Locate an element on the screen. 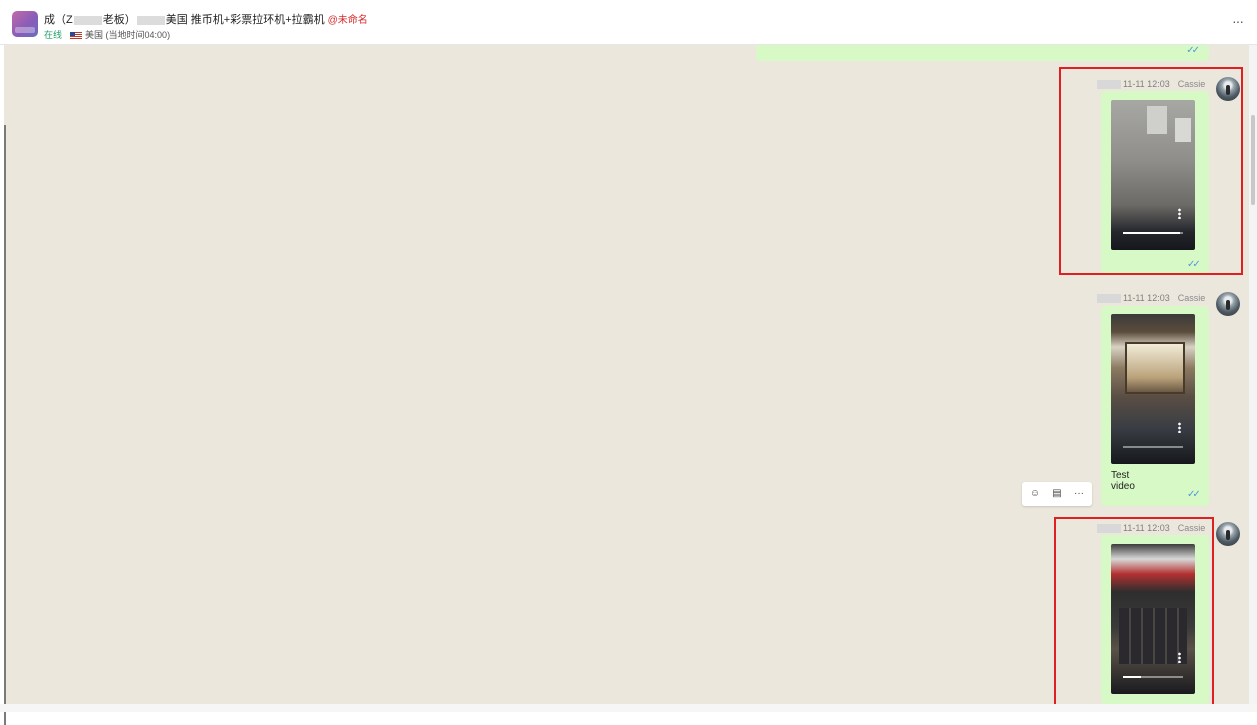 The width and height of the screenshot is (1257, 725). message-time: 11-11 12:03 is located at coordinates (1146, 298).